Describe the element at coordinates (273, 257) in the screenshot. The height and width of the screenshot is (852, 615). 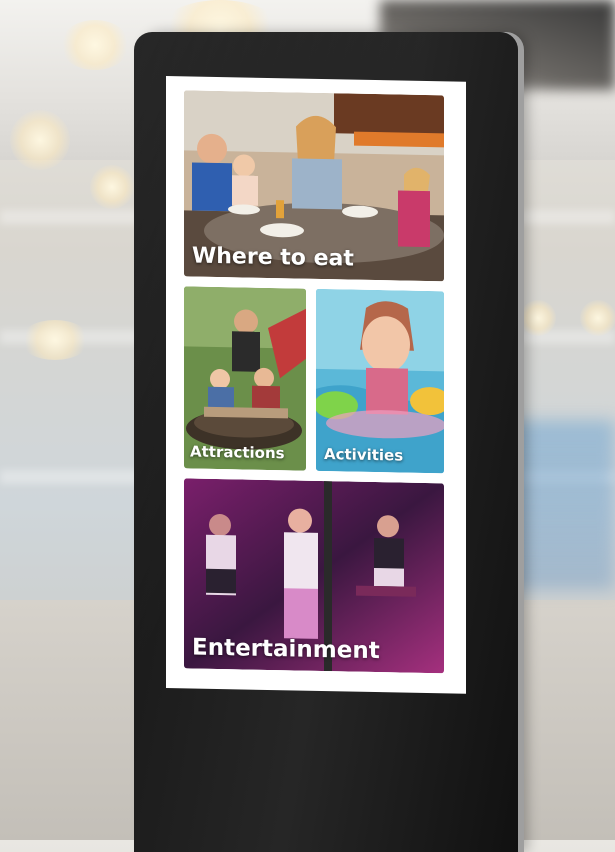
I see `tile-label-where-to-eat: Where to eat` at that location.